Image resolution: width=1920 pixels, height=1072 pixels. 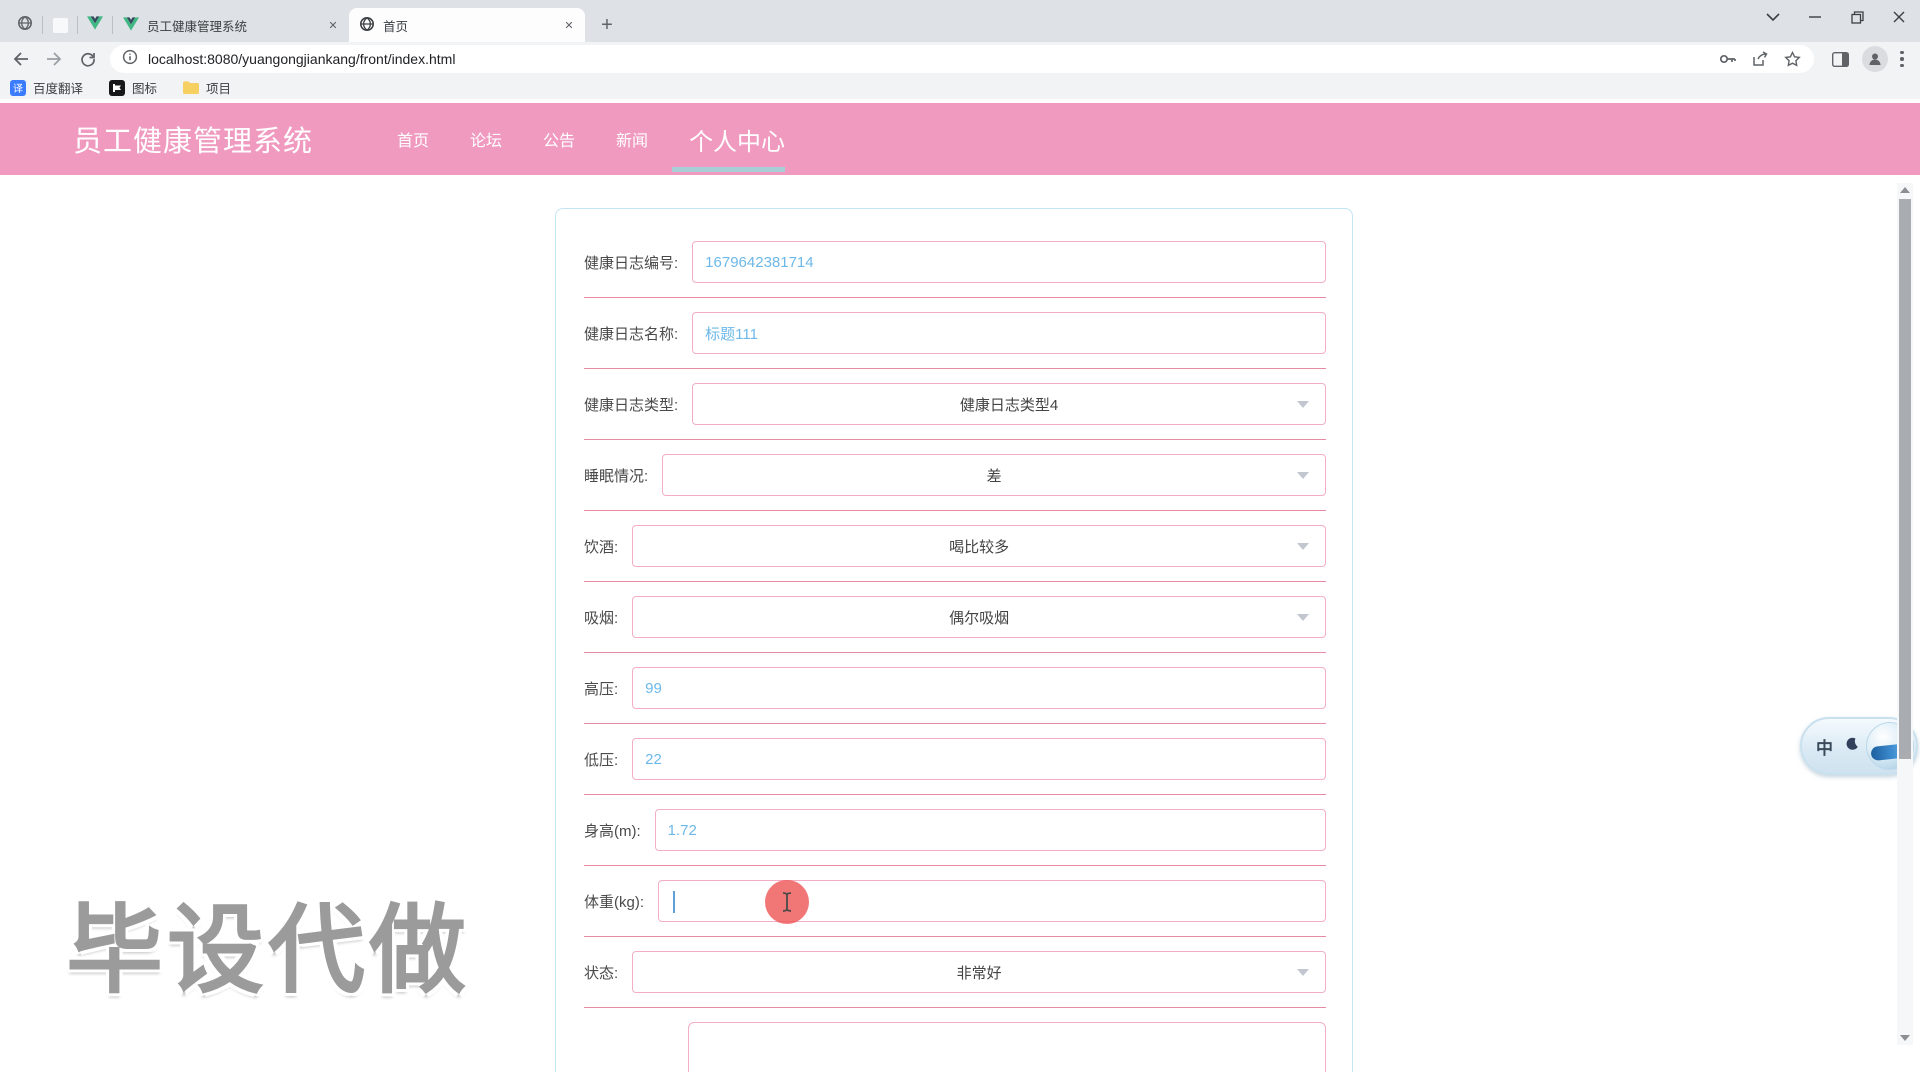 What do you see at coordinates (130, 59) in the screenshot?
I see `site-info-icon` at bounding box center [130, 59].